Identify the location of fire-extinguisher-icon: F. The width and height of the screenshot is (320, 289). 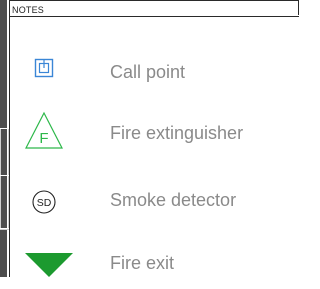
(44, 130).